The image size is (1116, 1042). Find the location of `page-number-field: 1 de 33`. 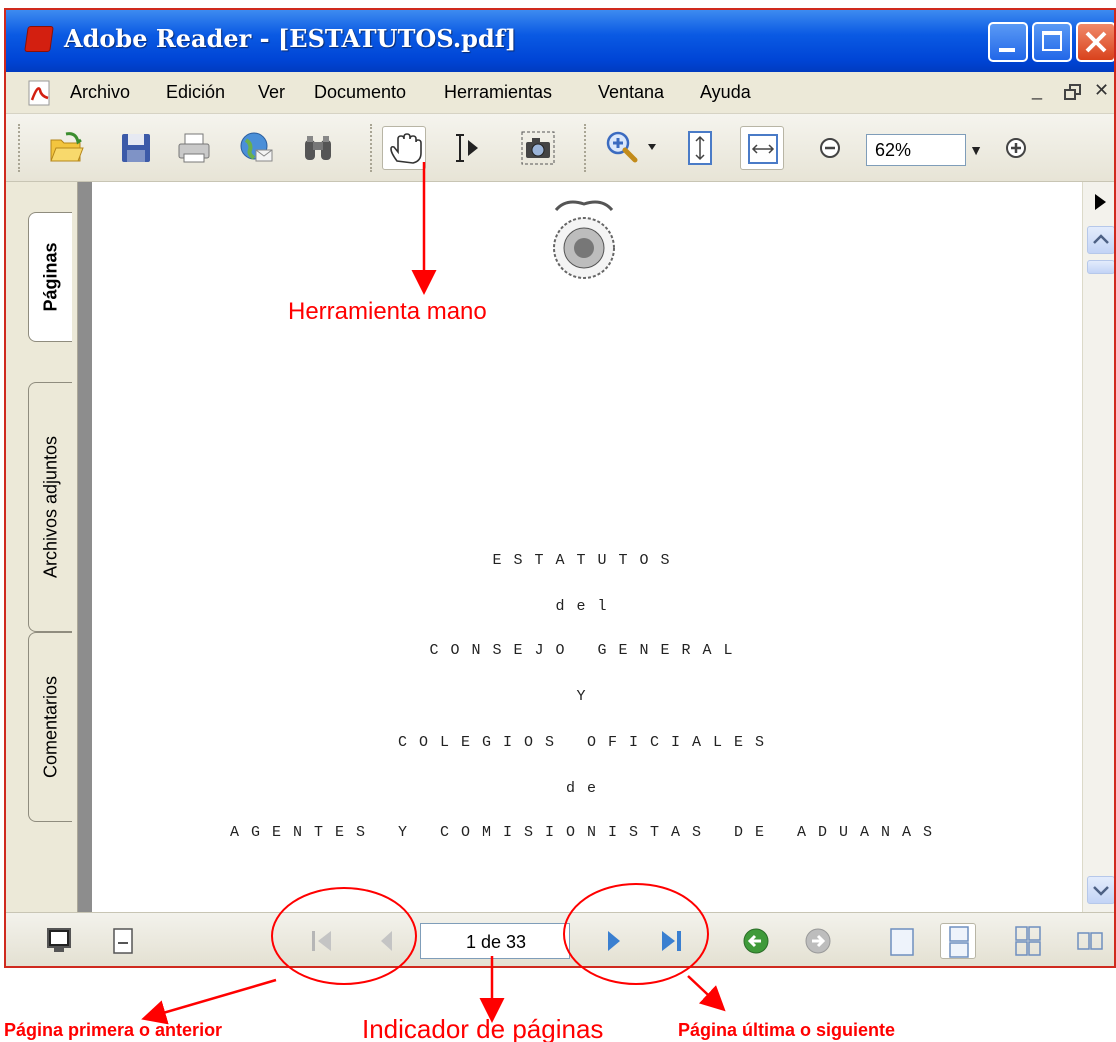

page-number-field: 1 de 33 is located at coordinates (495, 941).